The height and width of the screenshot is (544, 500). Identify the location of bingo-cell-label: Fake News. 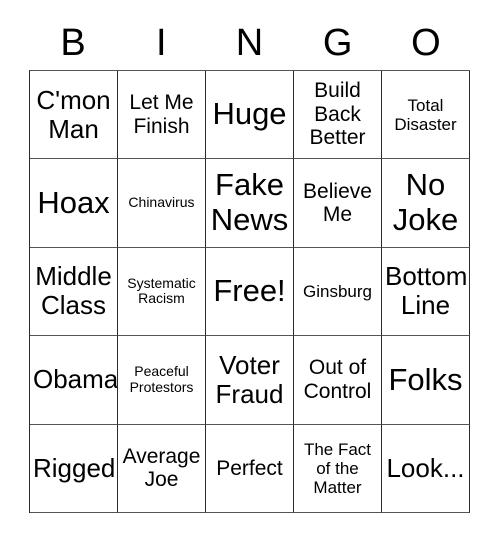
(249, 202).